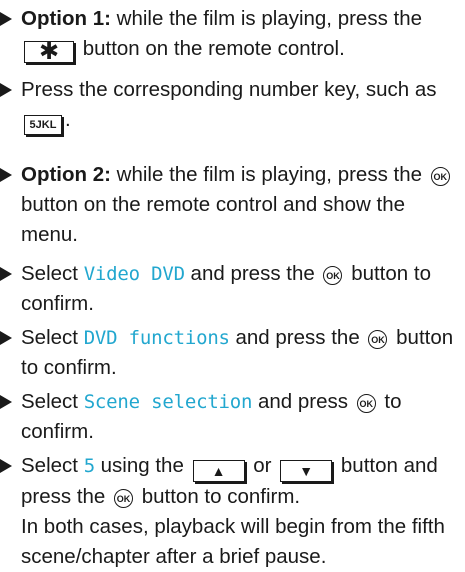 Image resolution: width=465 pixels, height=572 pixels. Describe the element at coordinates (89, 466) in the screenshot. I see `display-text-5: 5` at that location.